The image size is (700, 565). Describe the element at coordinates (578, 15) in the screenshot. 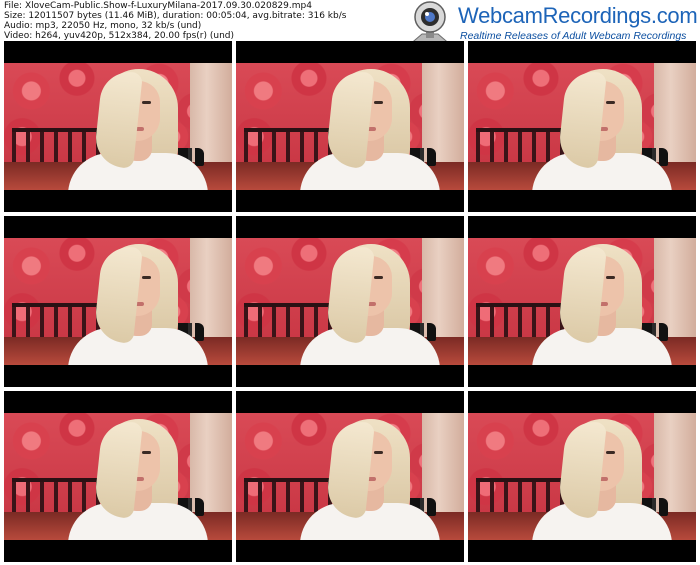

I see `logo-title: WebcamRecordings.com` at that location.